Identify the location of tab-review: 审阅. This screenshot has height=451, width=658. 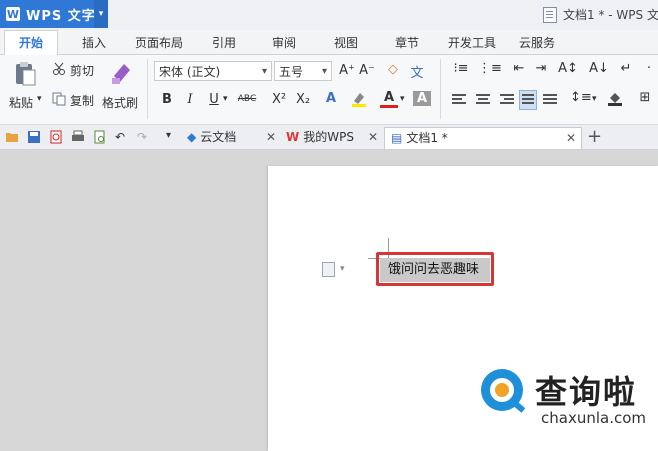
(284, 42).